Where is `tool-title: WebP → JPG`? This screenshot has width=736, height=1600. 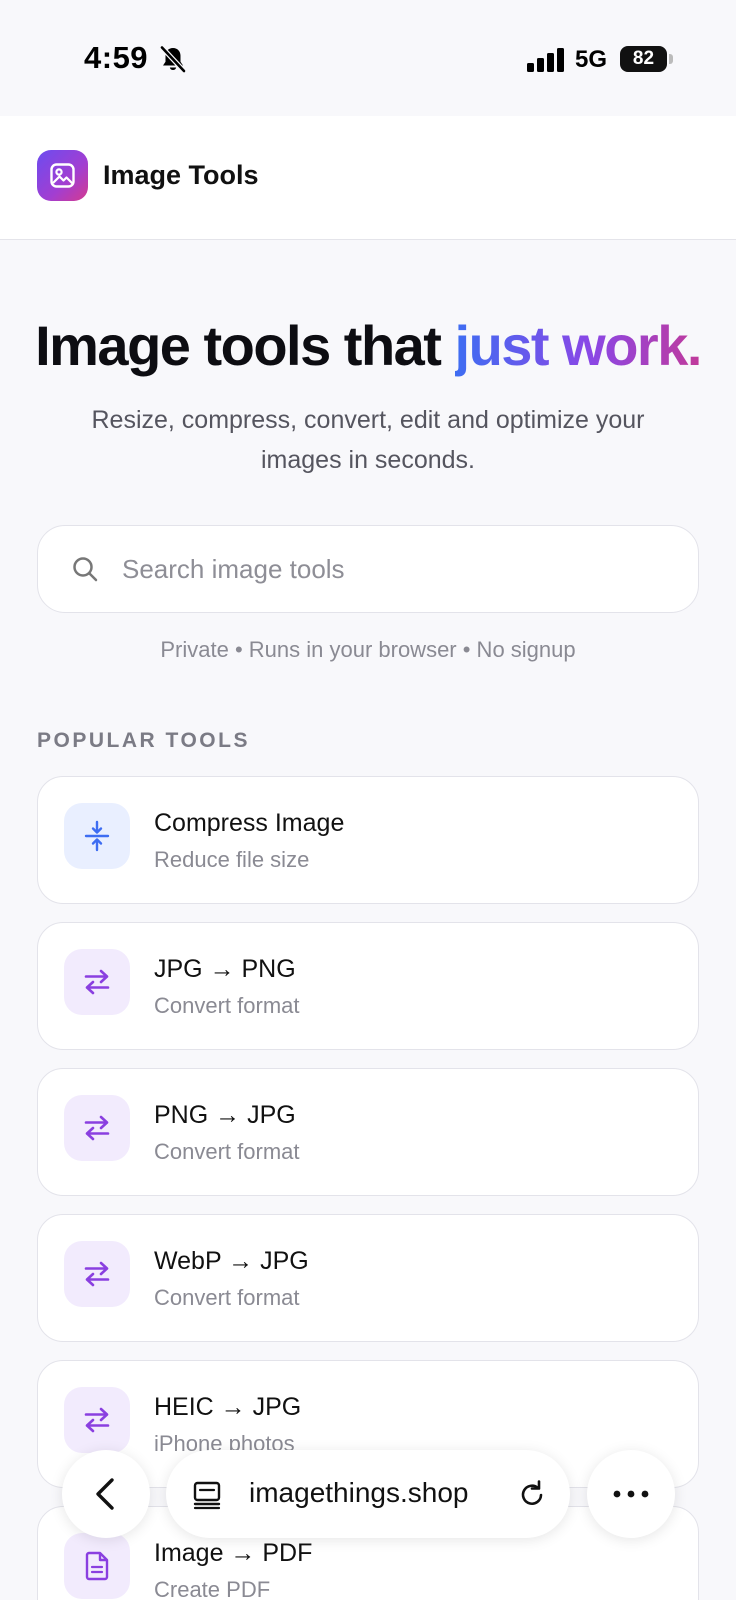
tool-title: WebP → JPG is located at coordinates (231, 1261).